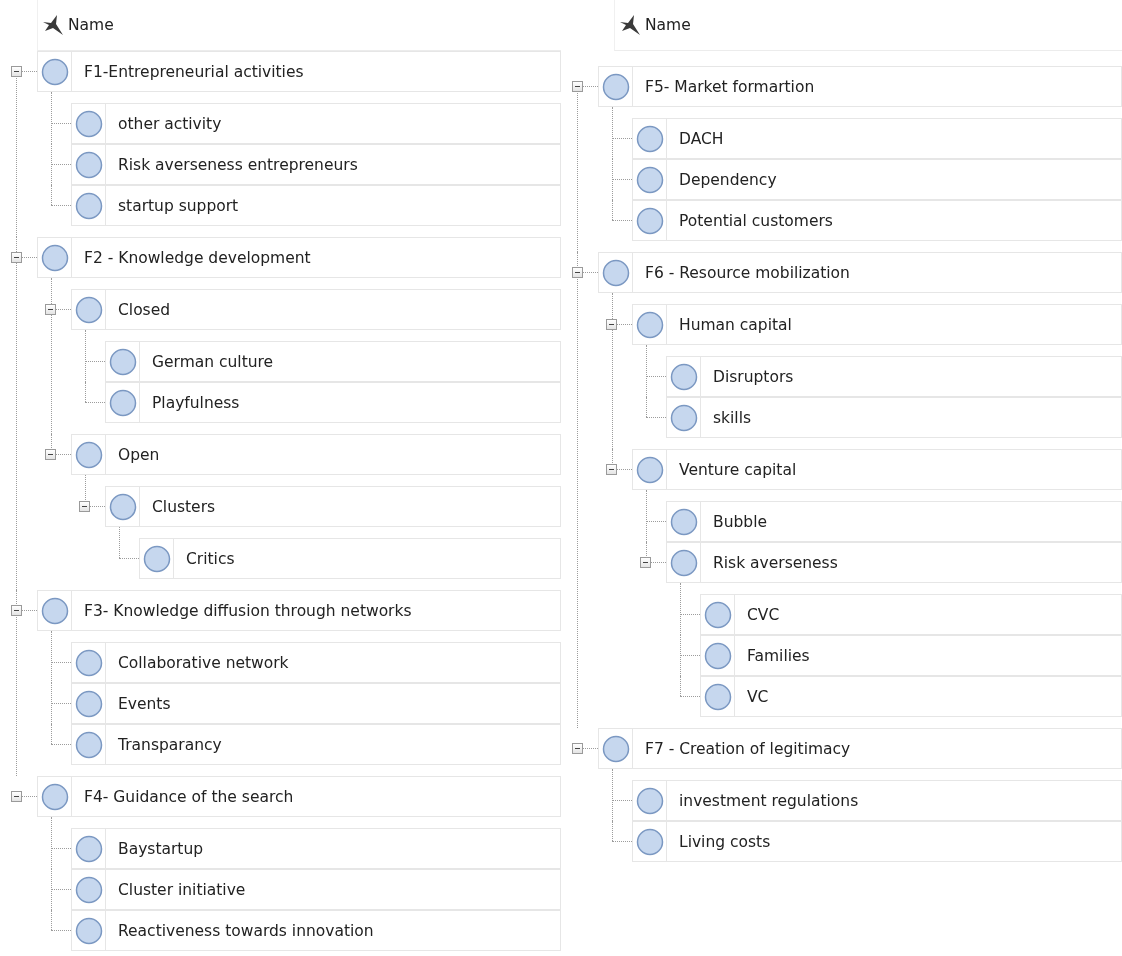 This screenshot has width=1122, height=956. What do you see at coordinates (316, 454) in the screenshot?
I see `tree-item: Open` at bounding box center [316, 454].